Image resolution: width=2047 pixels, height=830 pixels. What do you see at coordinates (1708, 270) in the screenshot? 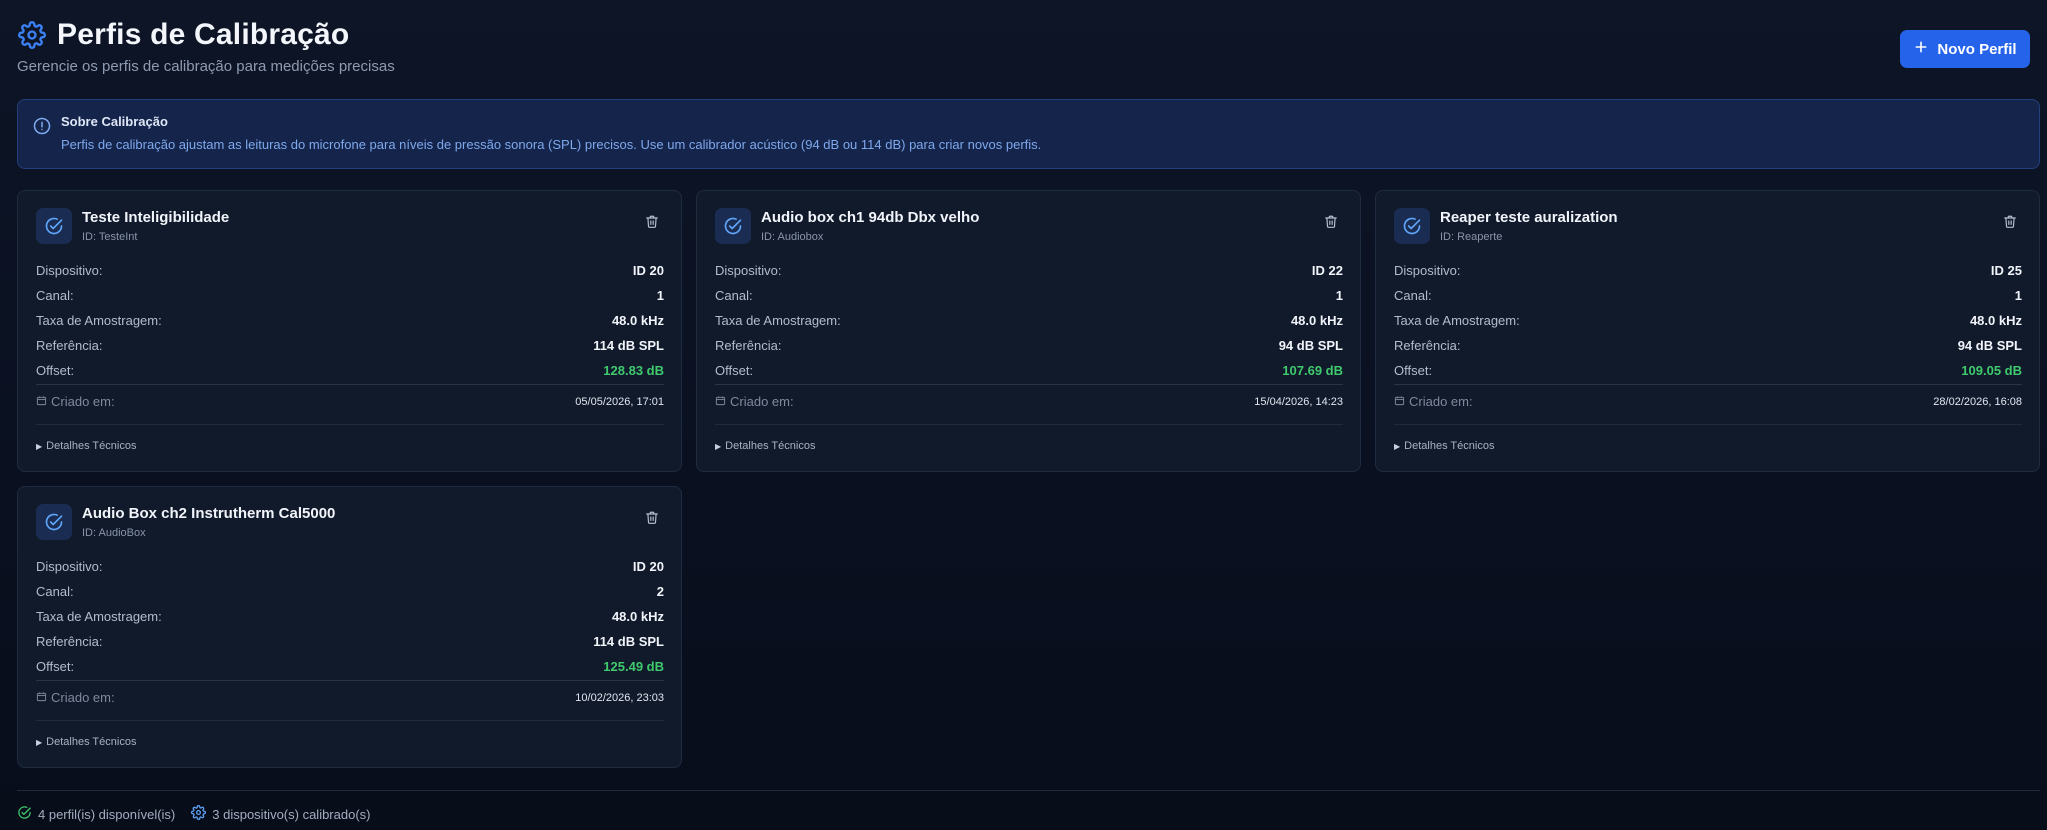
I see `device-row: Dispositivo: ID 25` at bounding box center [1708, 270].